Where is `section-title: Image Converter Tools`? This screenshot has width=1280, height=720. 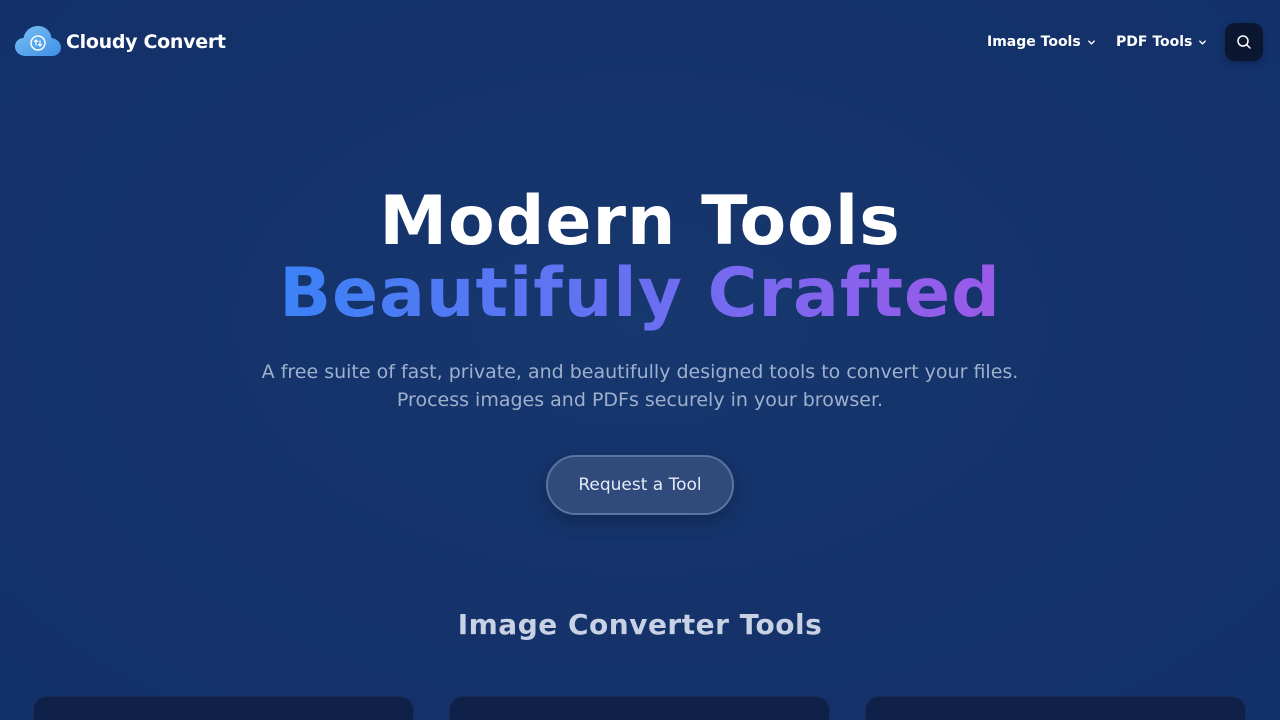
section-title: Image Converter Tools is located at coordinates (640, 624).